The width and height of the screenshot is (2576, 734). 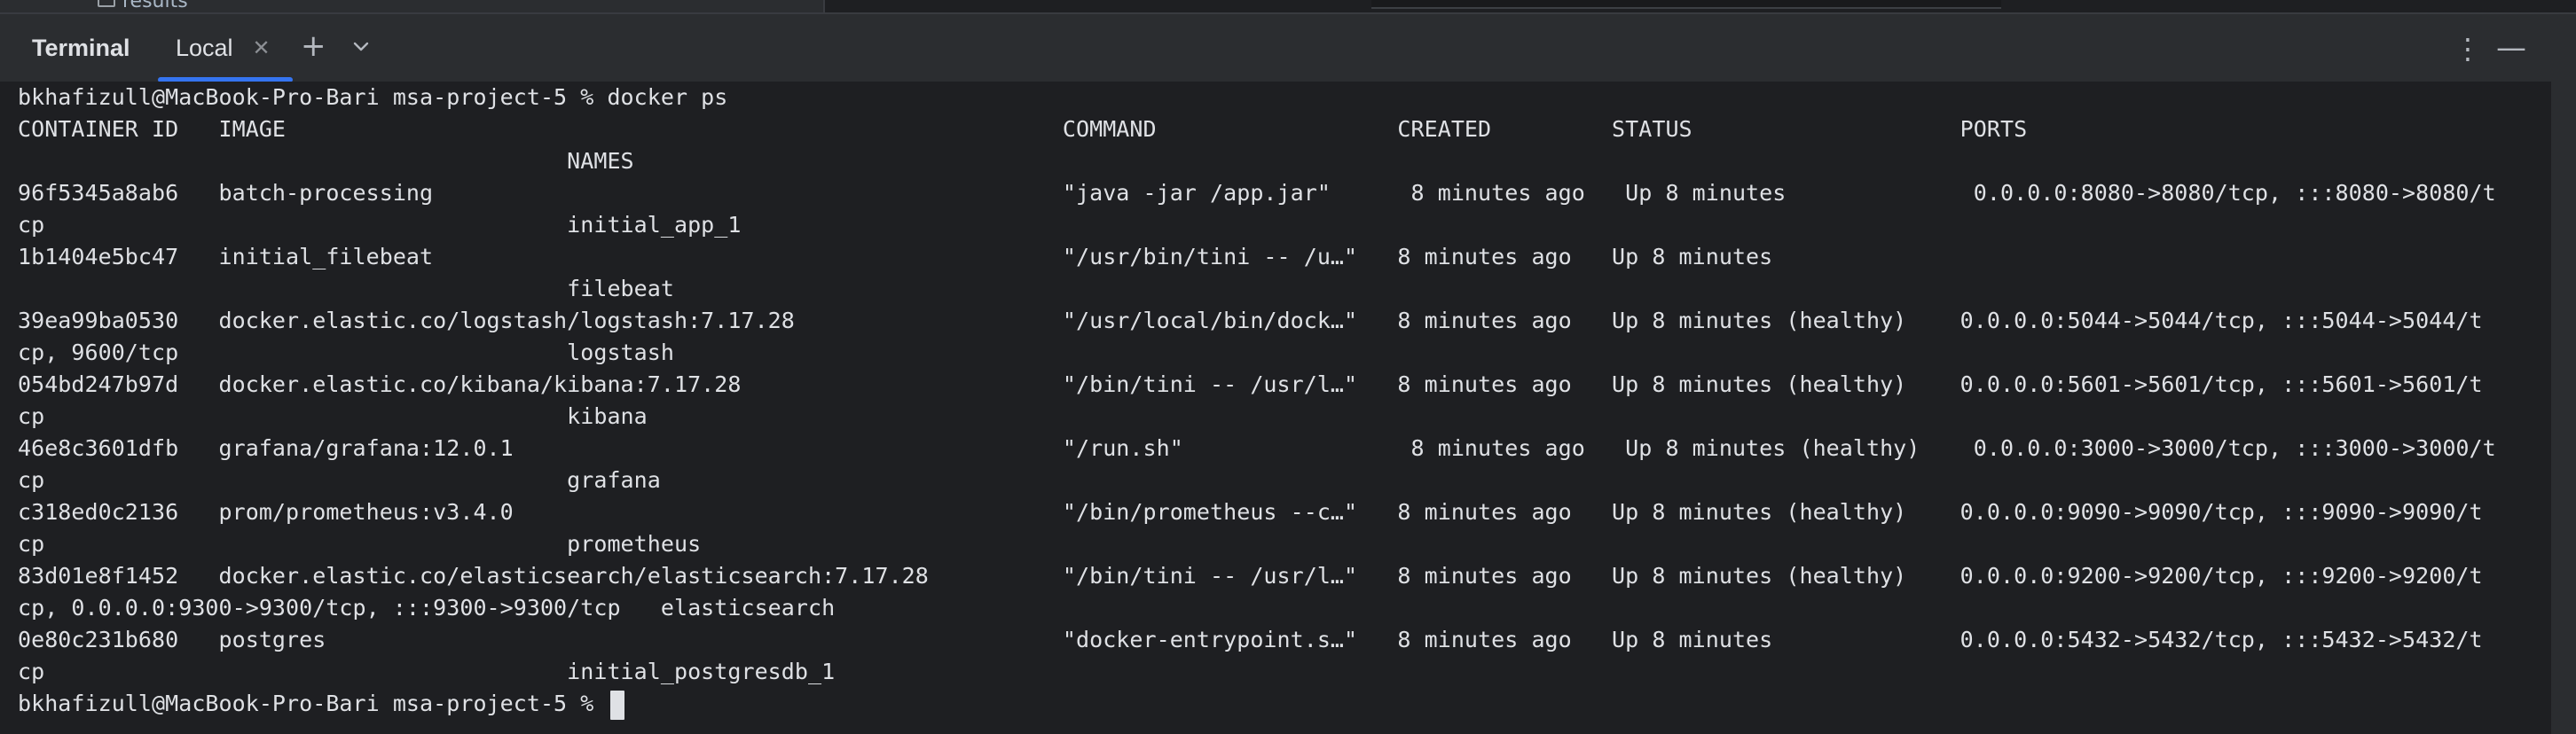 I want to click on terminal-line: cp kibana, so click(x=333, y=416).